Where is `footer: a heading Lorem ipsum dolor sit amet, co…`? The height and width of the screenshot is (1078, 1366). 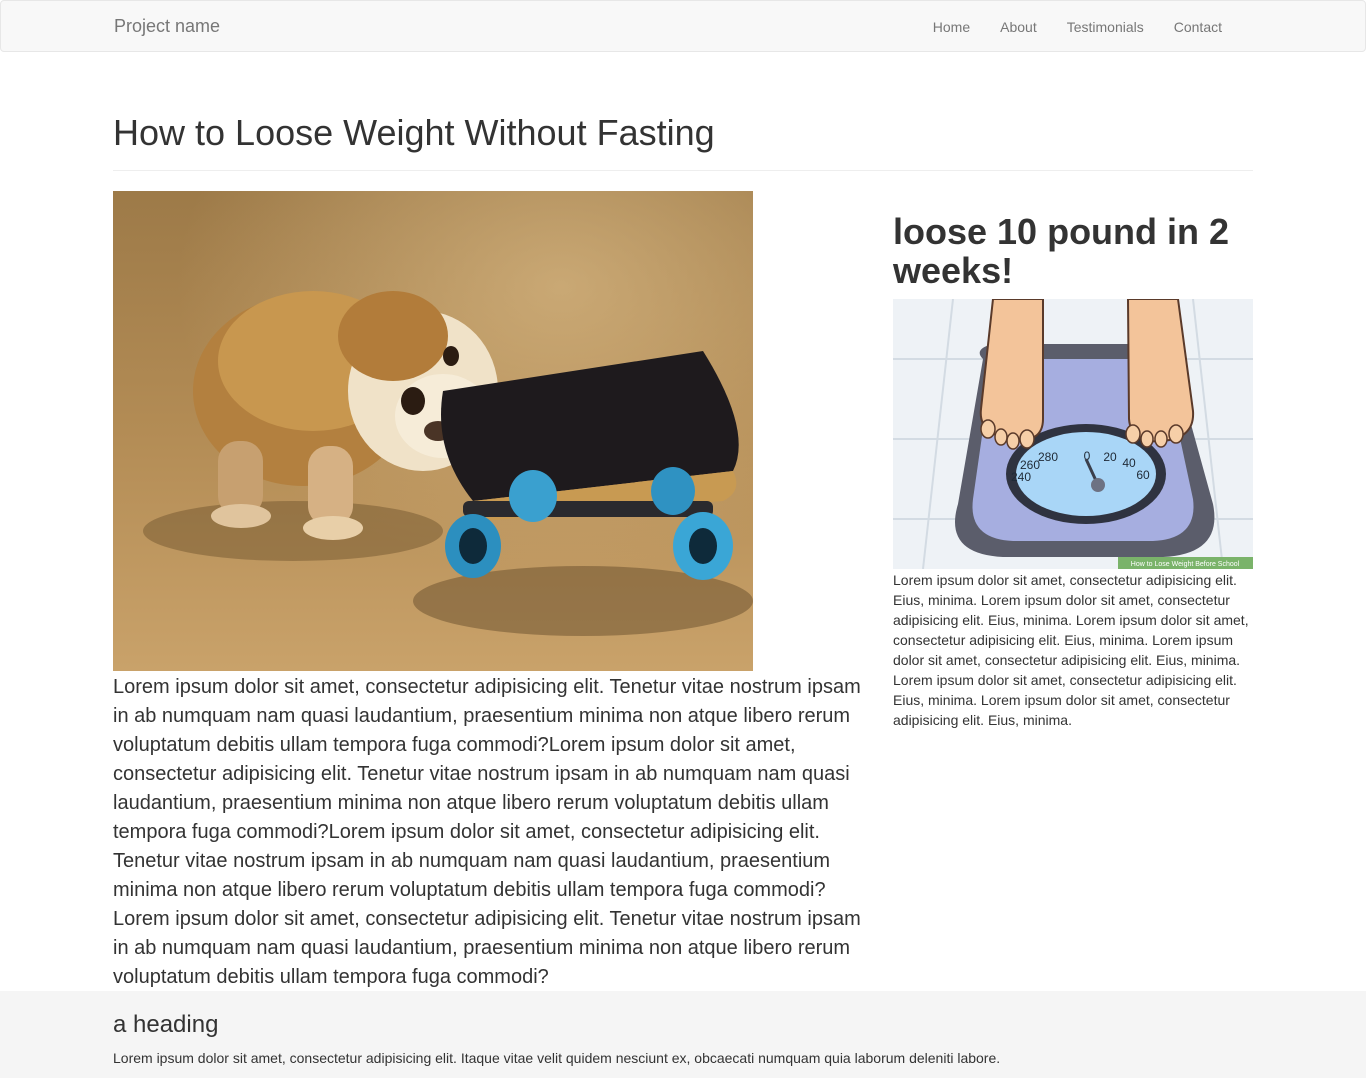
footer: a heading Lorem ipsum dolor sit amet, co… is located at coordinates (683, 1034).